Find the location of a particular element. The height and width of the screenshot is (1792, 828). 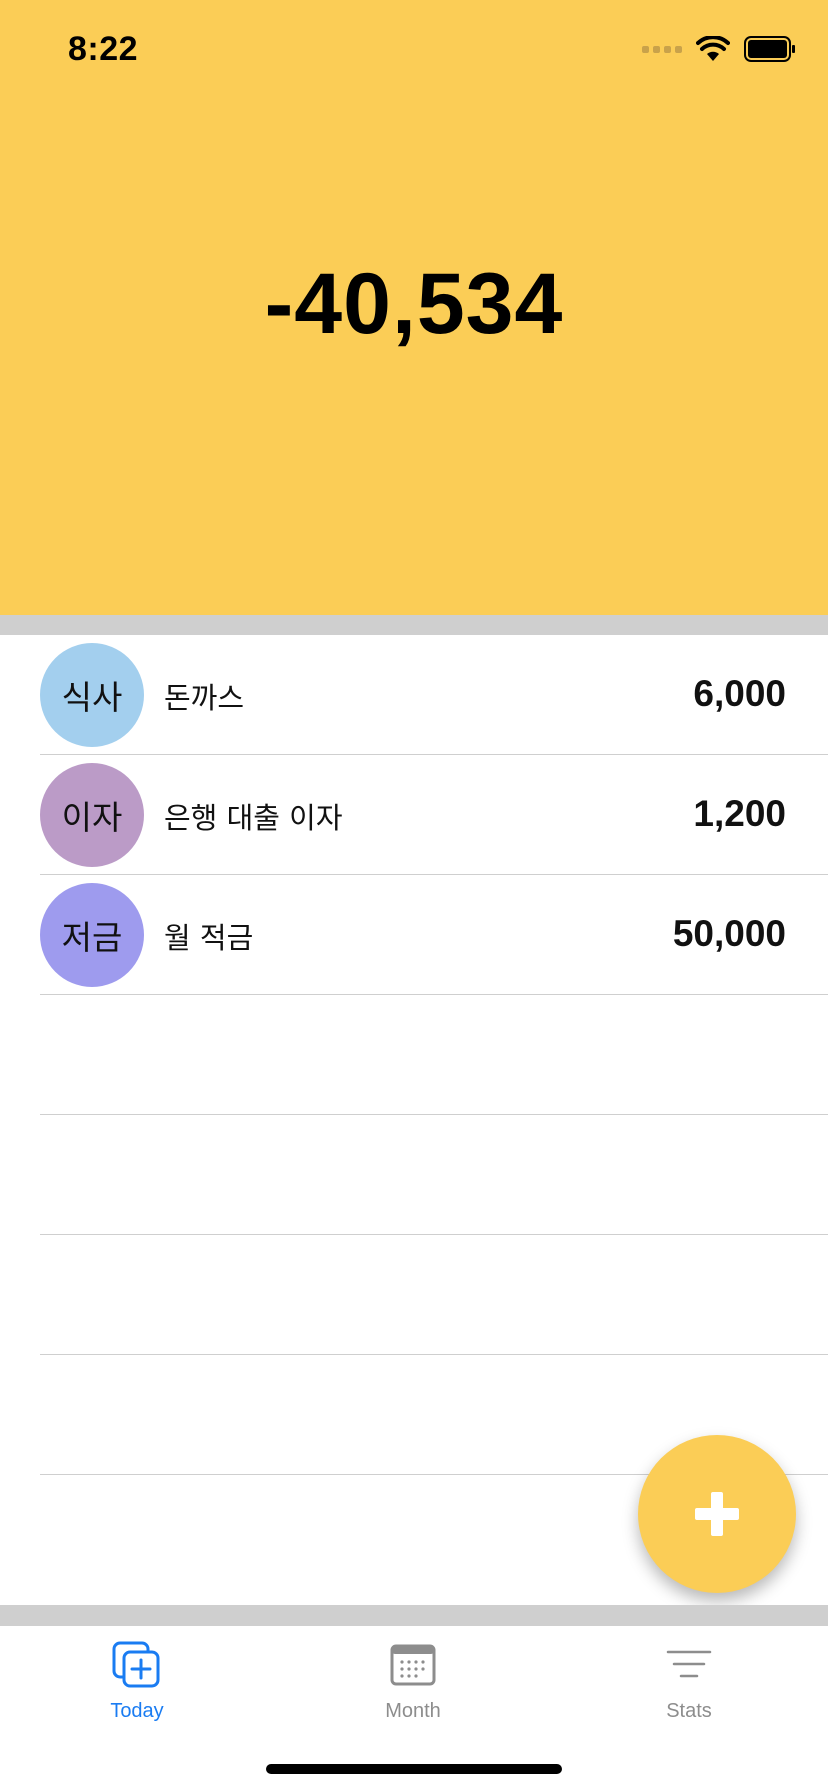

add-entry-button is located at coordinates (717, 1514).